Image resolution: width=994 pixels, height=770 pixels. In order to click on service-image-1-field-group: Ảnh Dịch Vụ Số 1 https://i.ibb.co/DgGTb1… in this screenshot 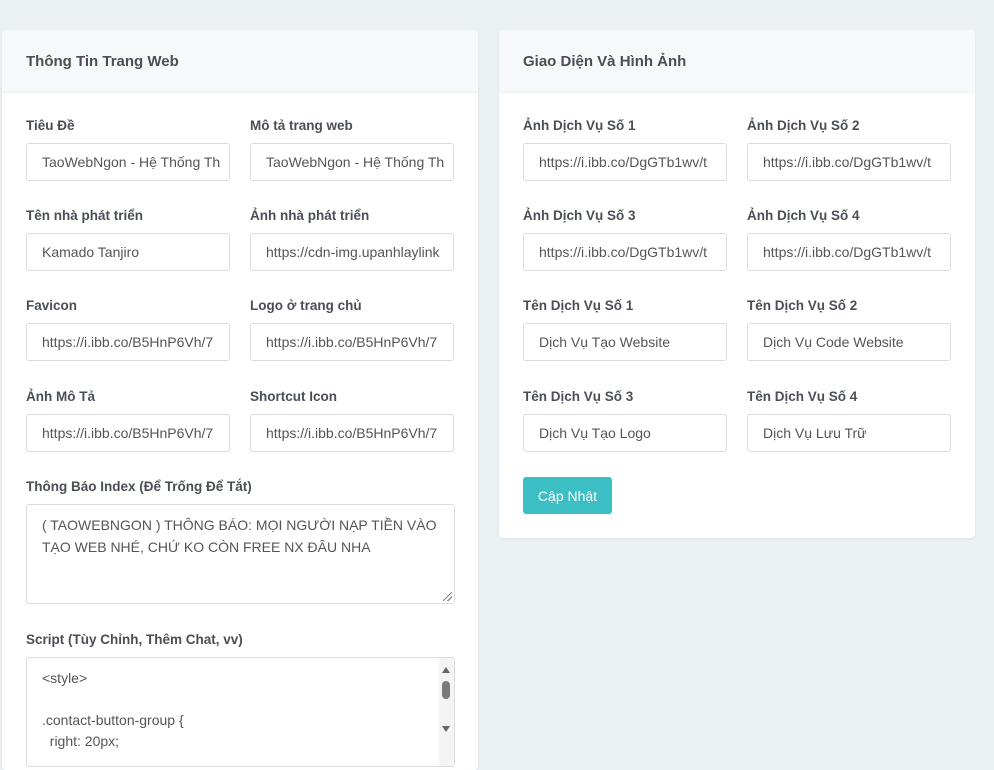, I will do `click(625, 149)`.